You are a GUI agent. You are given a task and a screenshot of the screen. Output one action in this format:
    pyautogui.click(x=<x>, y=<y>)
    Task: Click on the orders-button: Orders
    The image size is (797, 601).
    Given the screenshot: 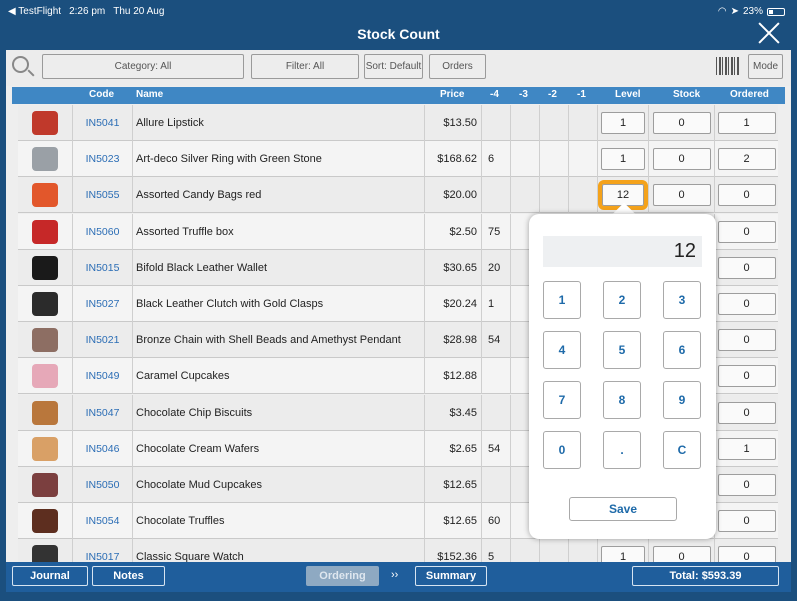 What is the action you would take?
    pyautogui.click(x=457, y=66)
    